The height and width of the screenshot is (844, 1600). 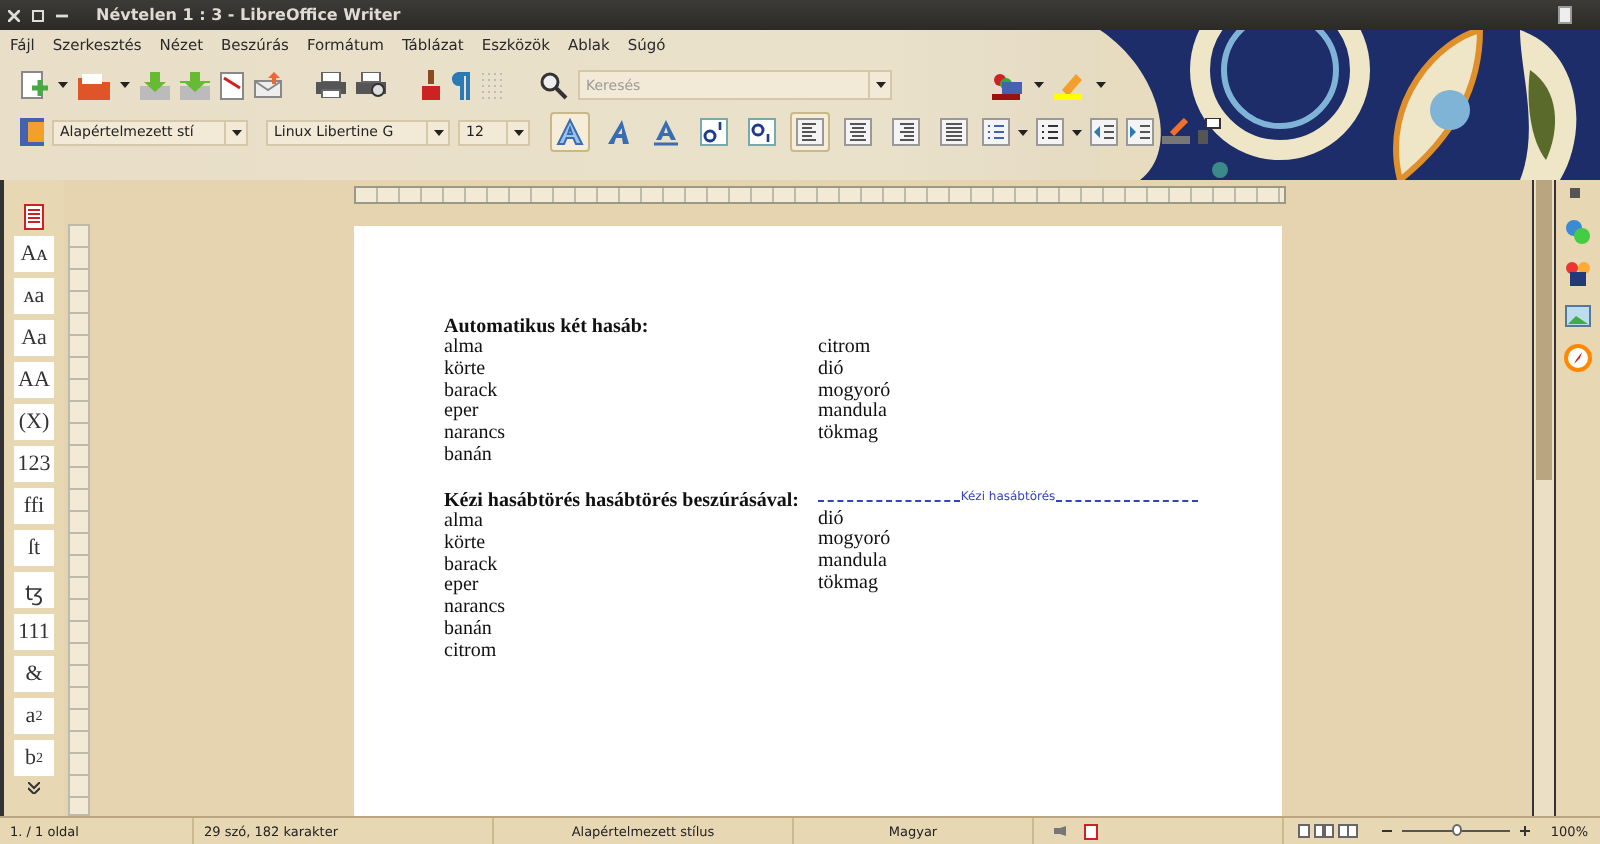 I want to click on search-icon, so click(x=554, y=85).